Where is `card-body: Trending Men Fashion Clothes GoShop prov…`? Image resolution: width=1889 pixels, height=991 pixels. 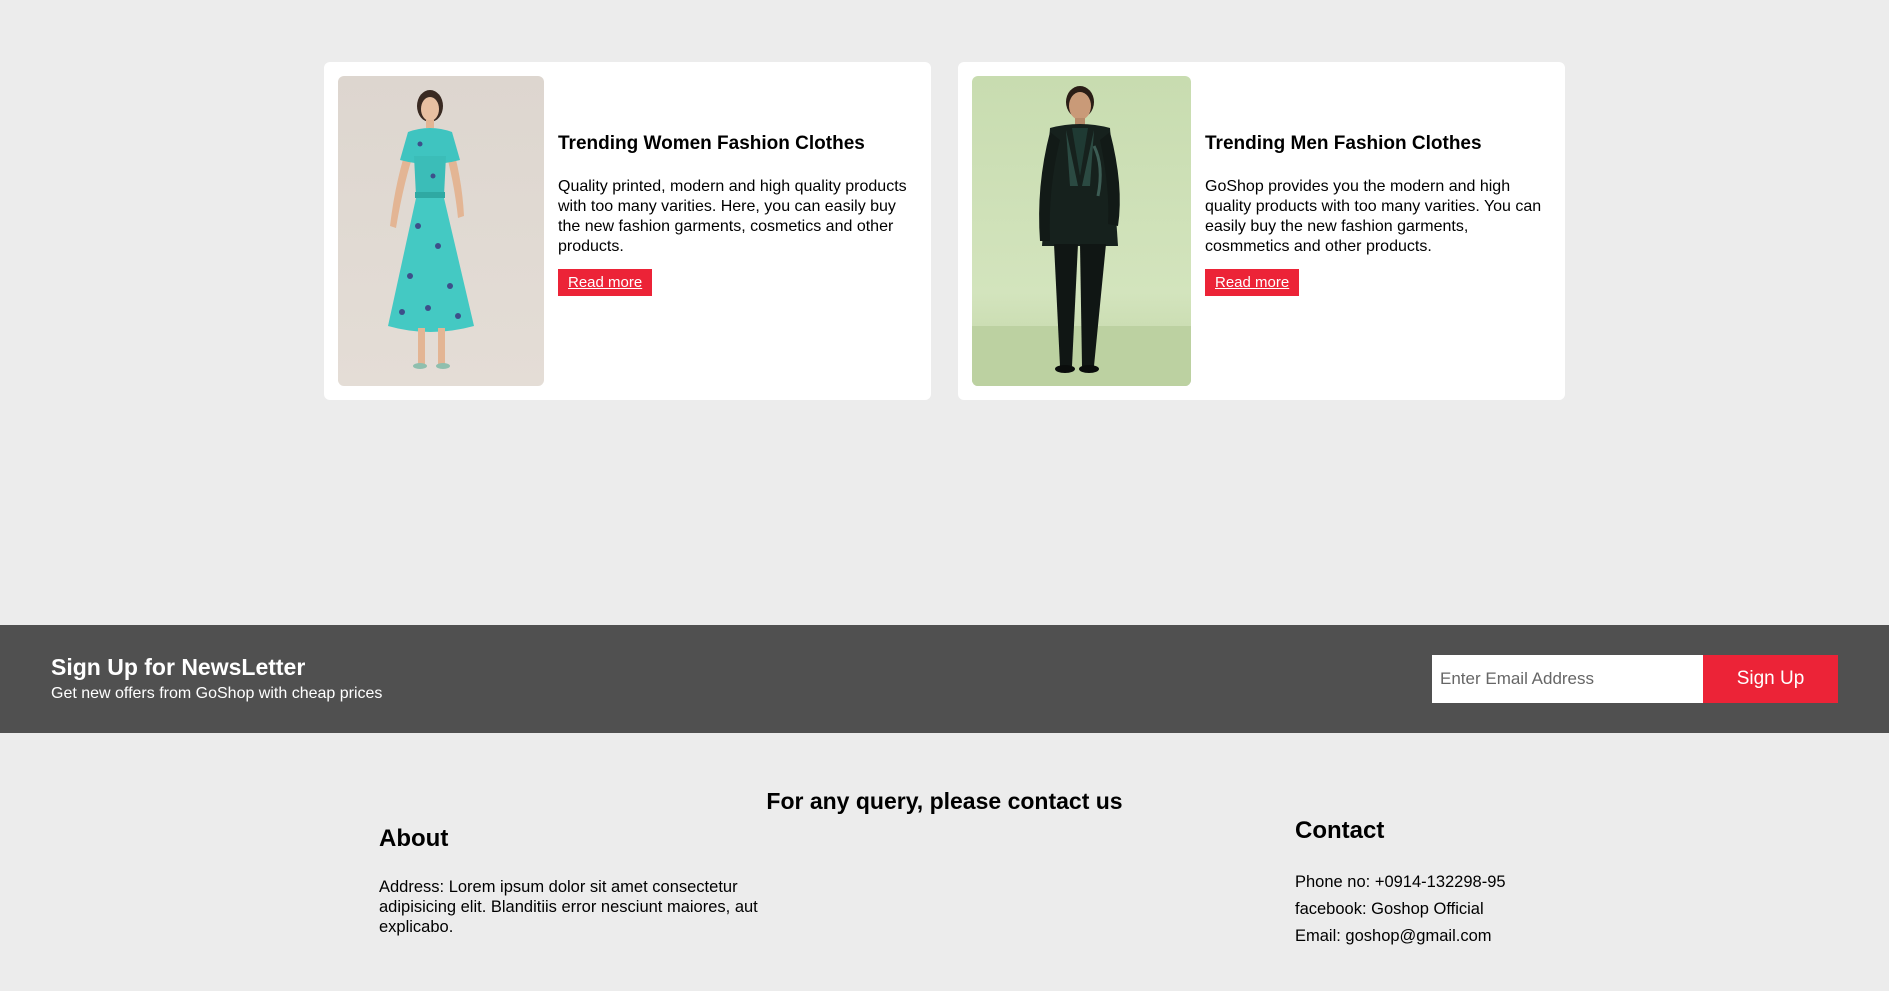 card-body: Trending Men Fashion Clothes GoShop prov… is located at coordinates (1371, 231).